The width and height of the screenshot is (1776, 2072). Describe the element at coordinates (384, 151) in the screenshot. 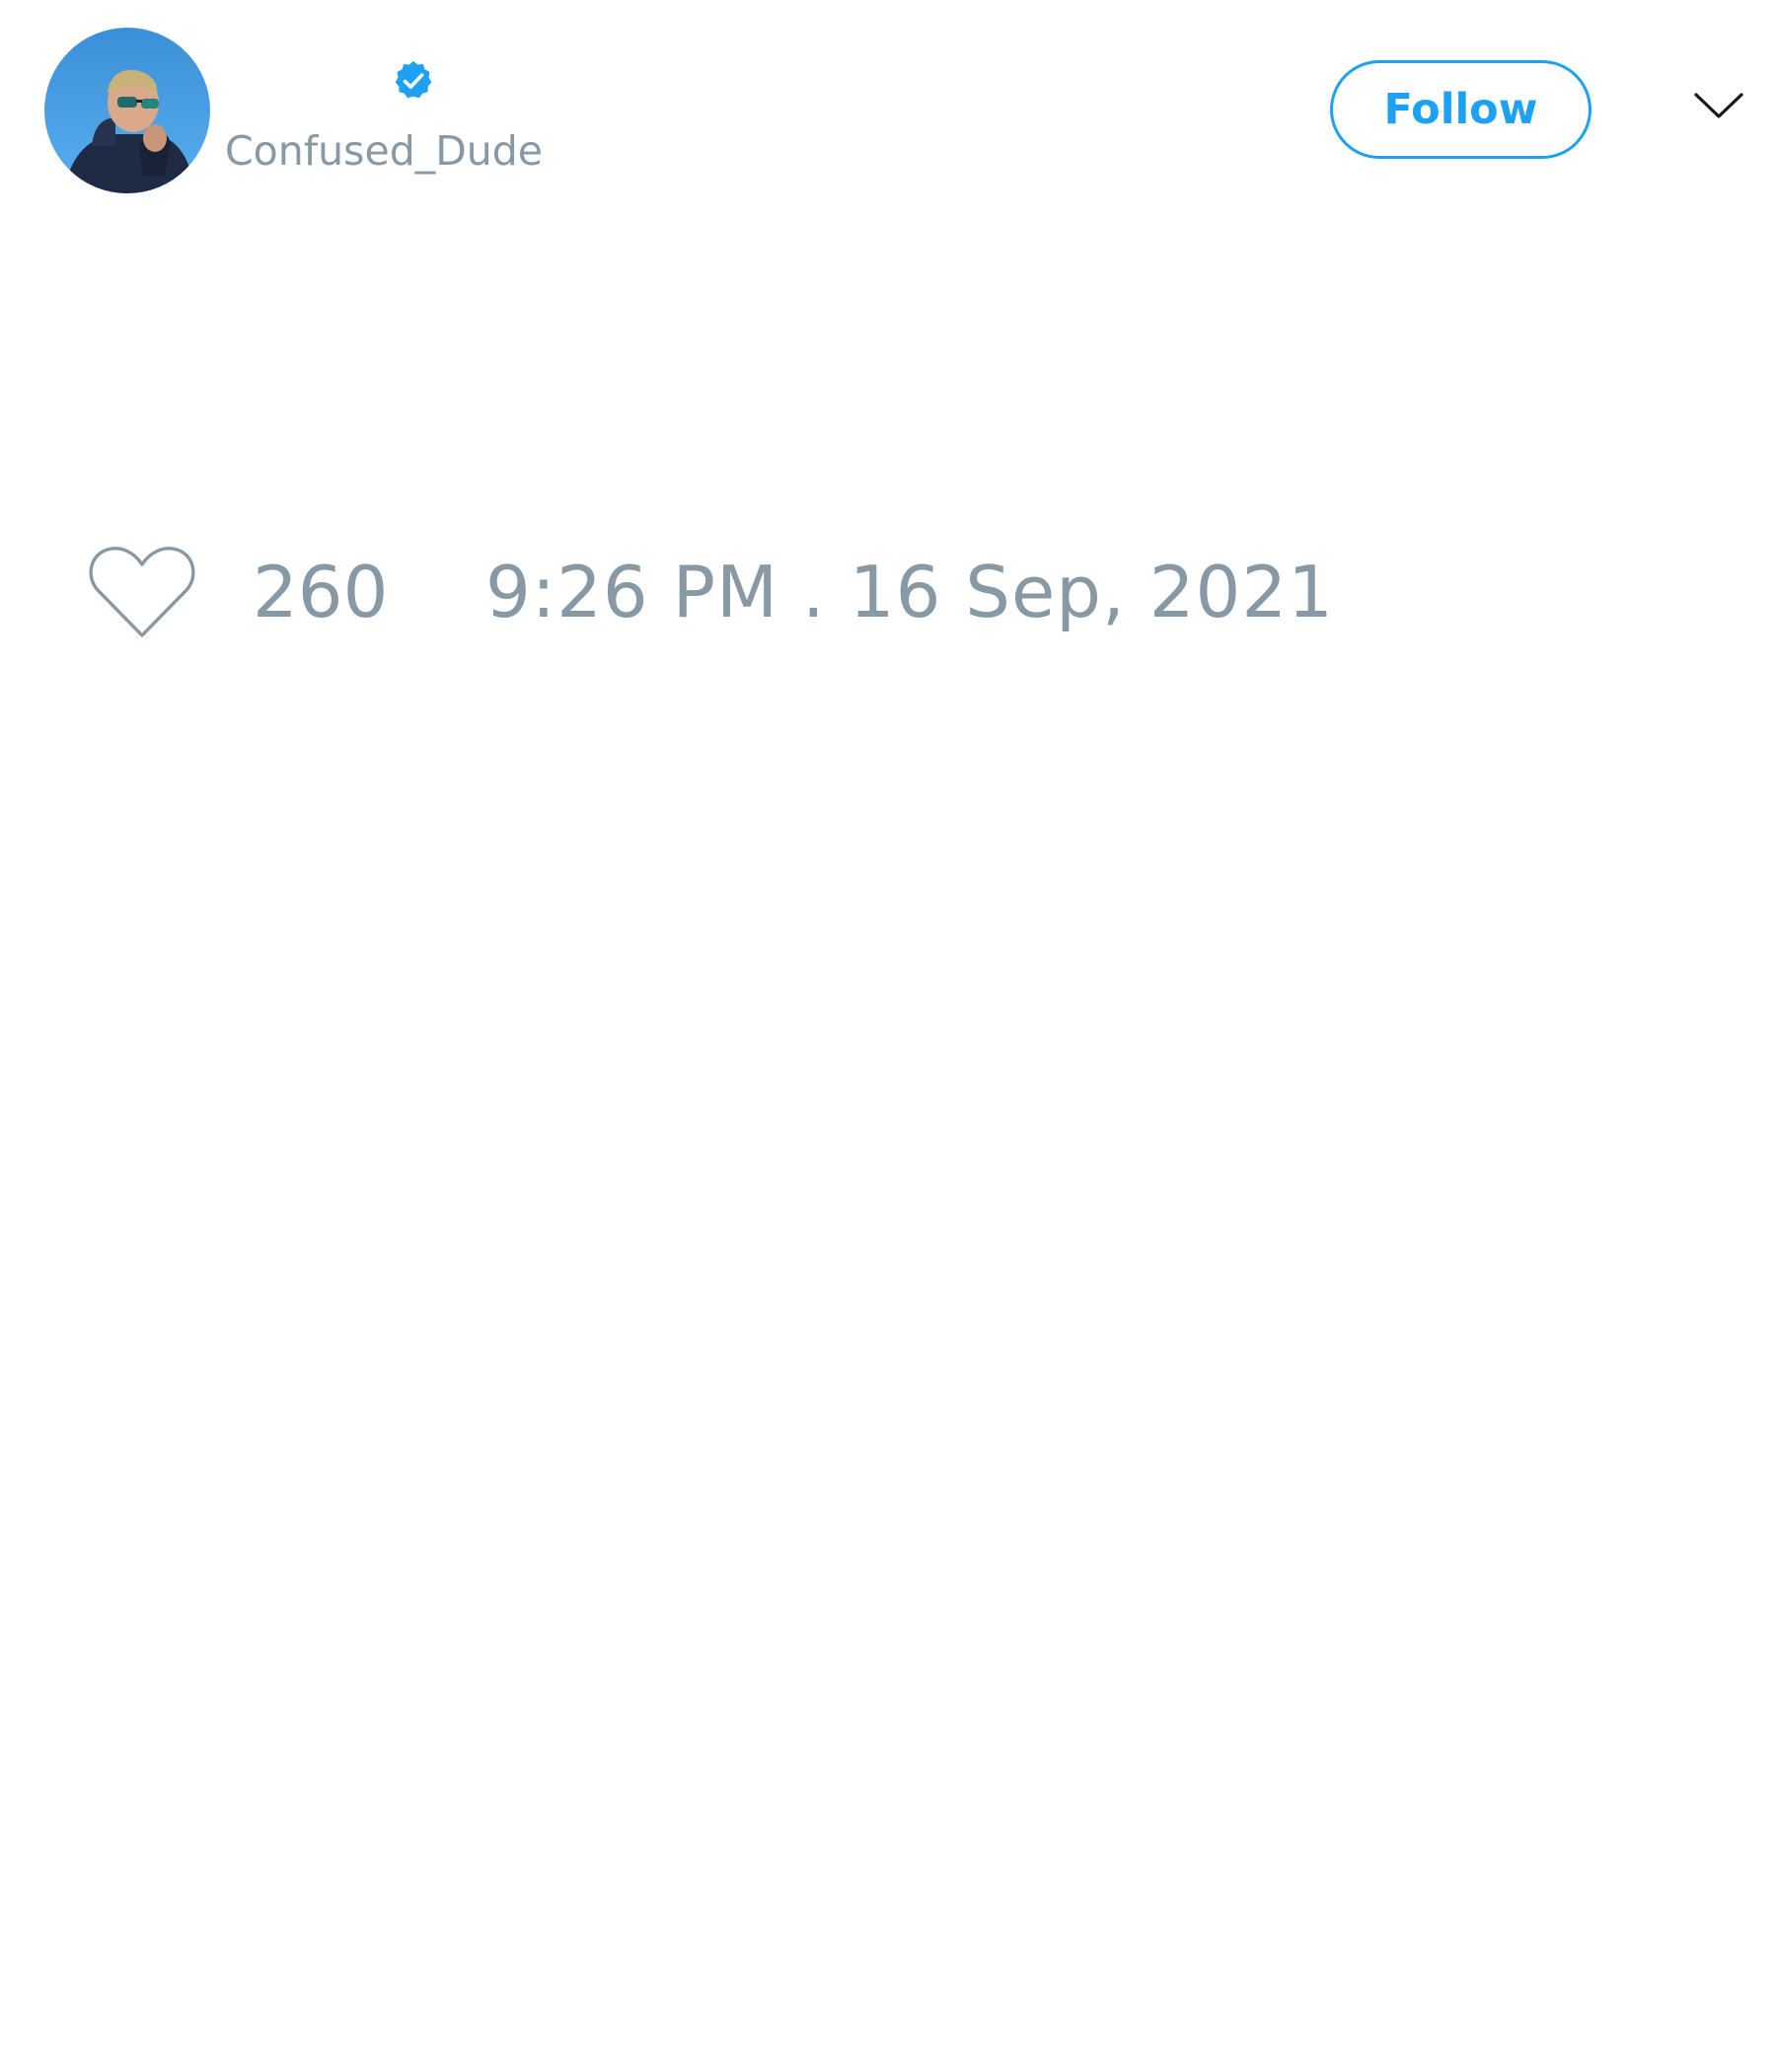

I see `author-handle: Confused_Dude` at that location.